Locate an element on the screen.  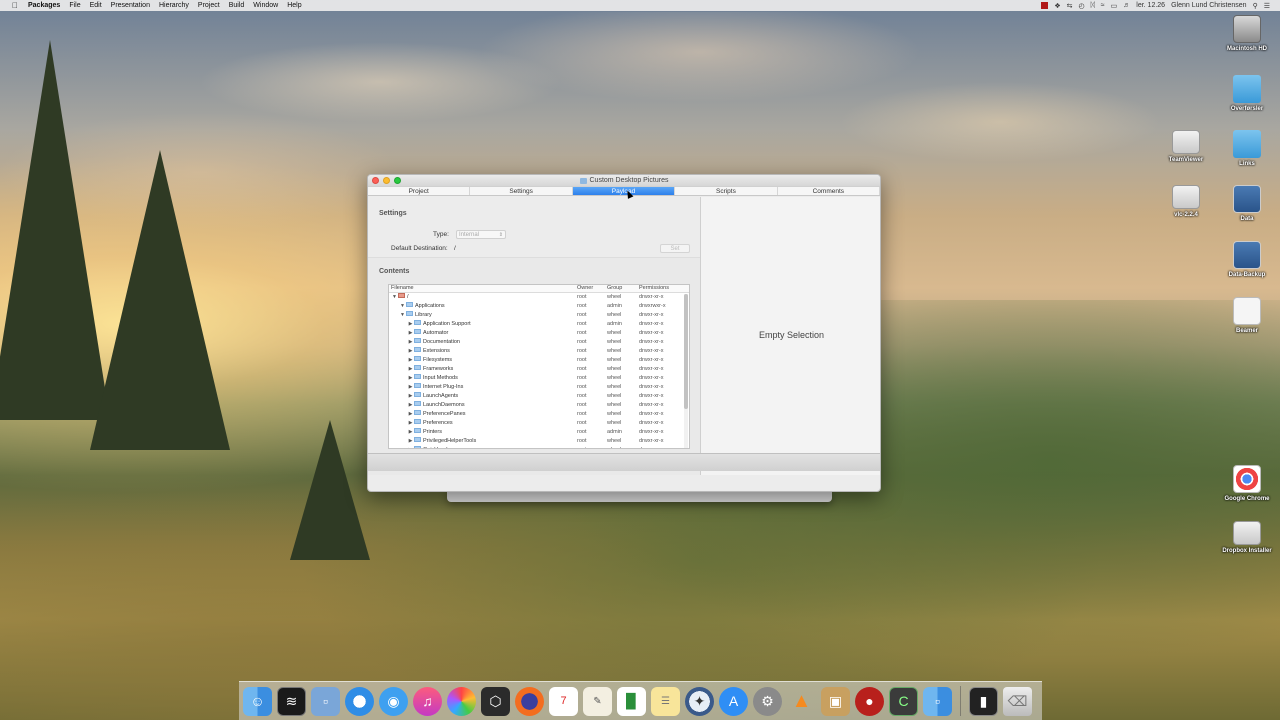
dock-terminal-icon: ▮ is located at coordinates (983, 701).